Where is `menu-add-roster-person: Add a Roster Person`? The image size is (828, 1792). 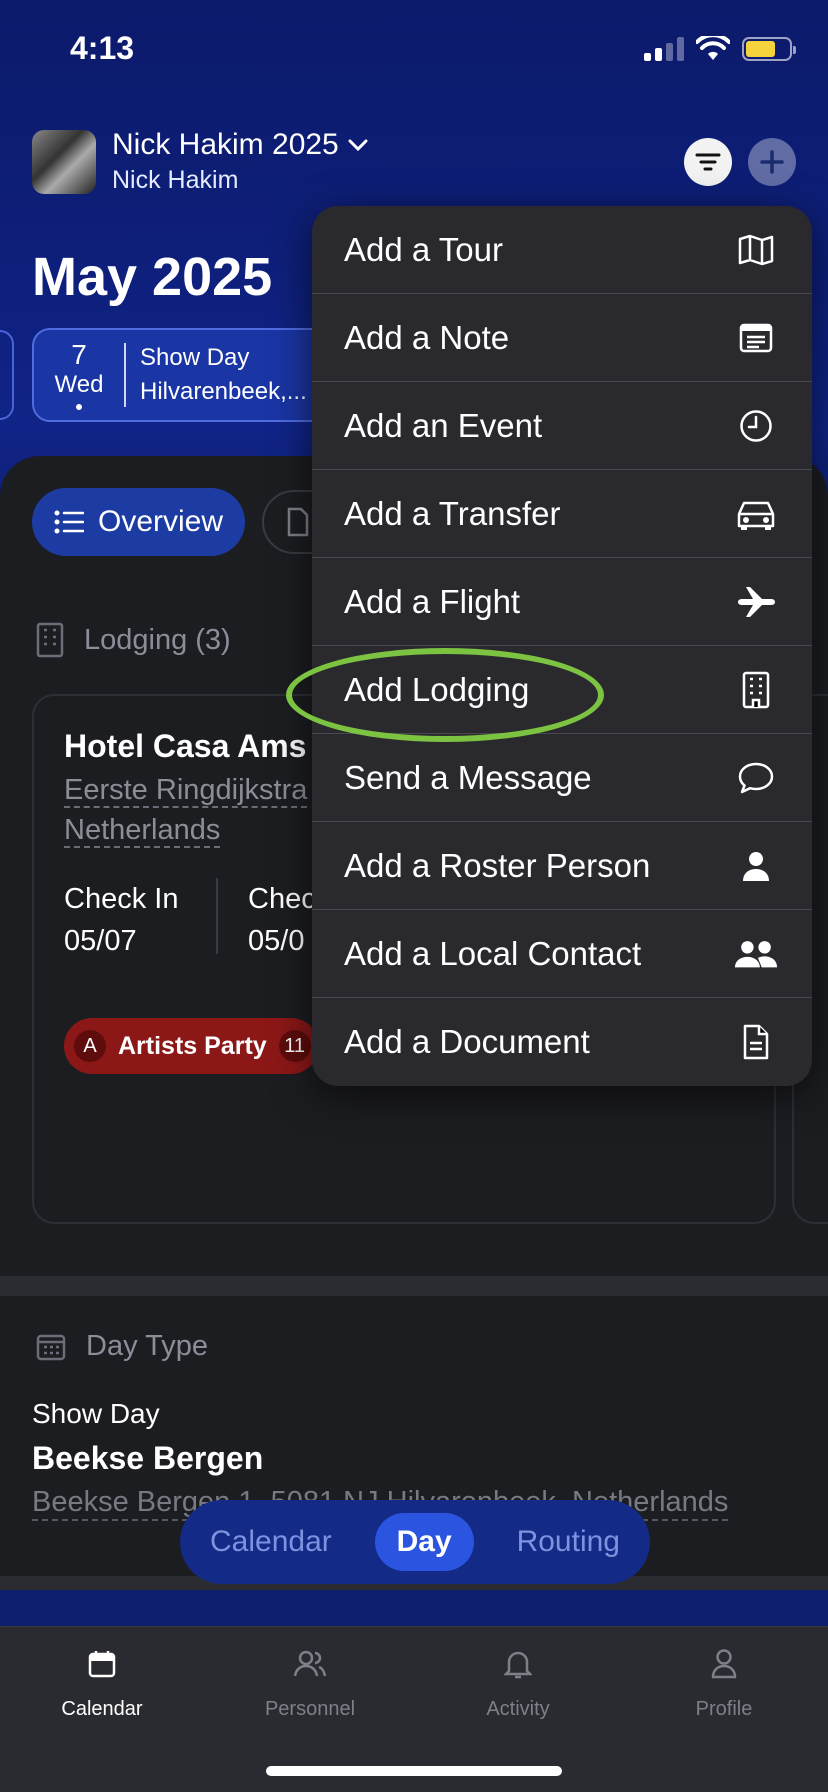
menu-add-roster-person: Add a Roster Person is located at coordinates (562, 866).